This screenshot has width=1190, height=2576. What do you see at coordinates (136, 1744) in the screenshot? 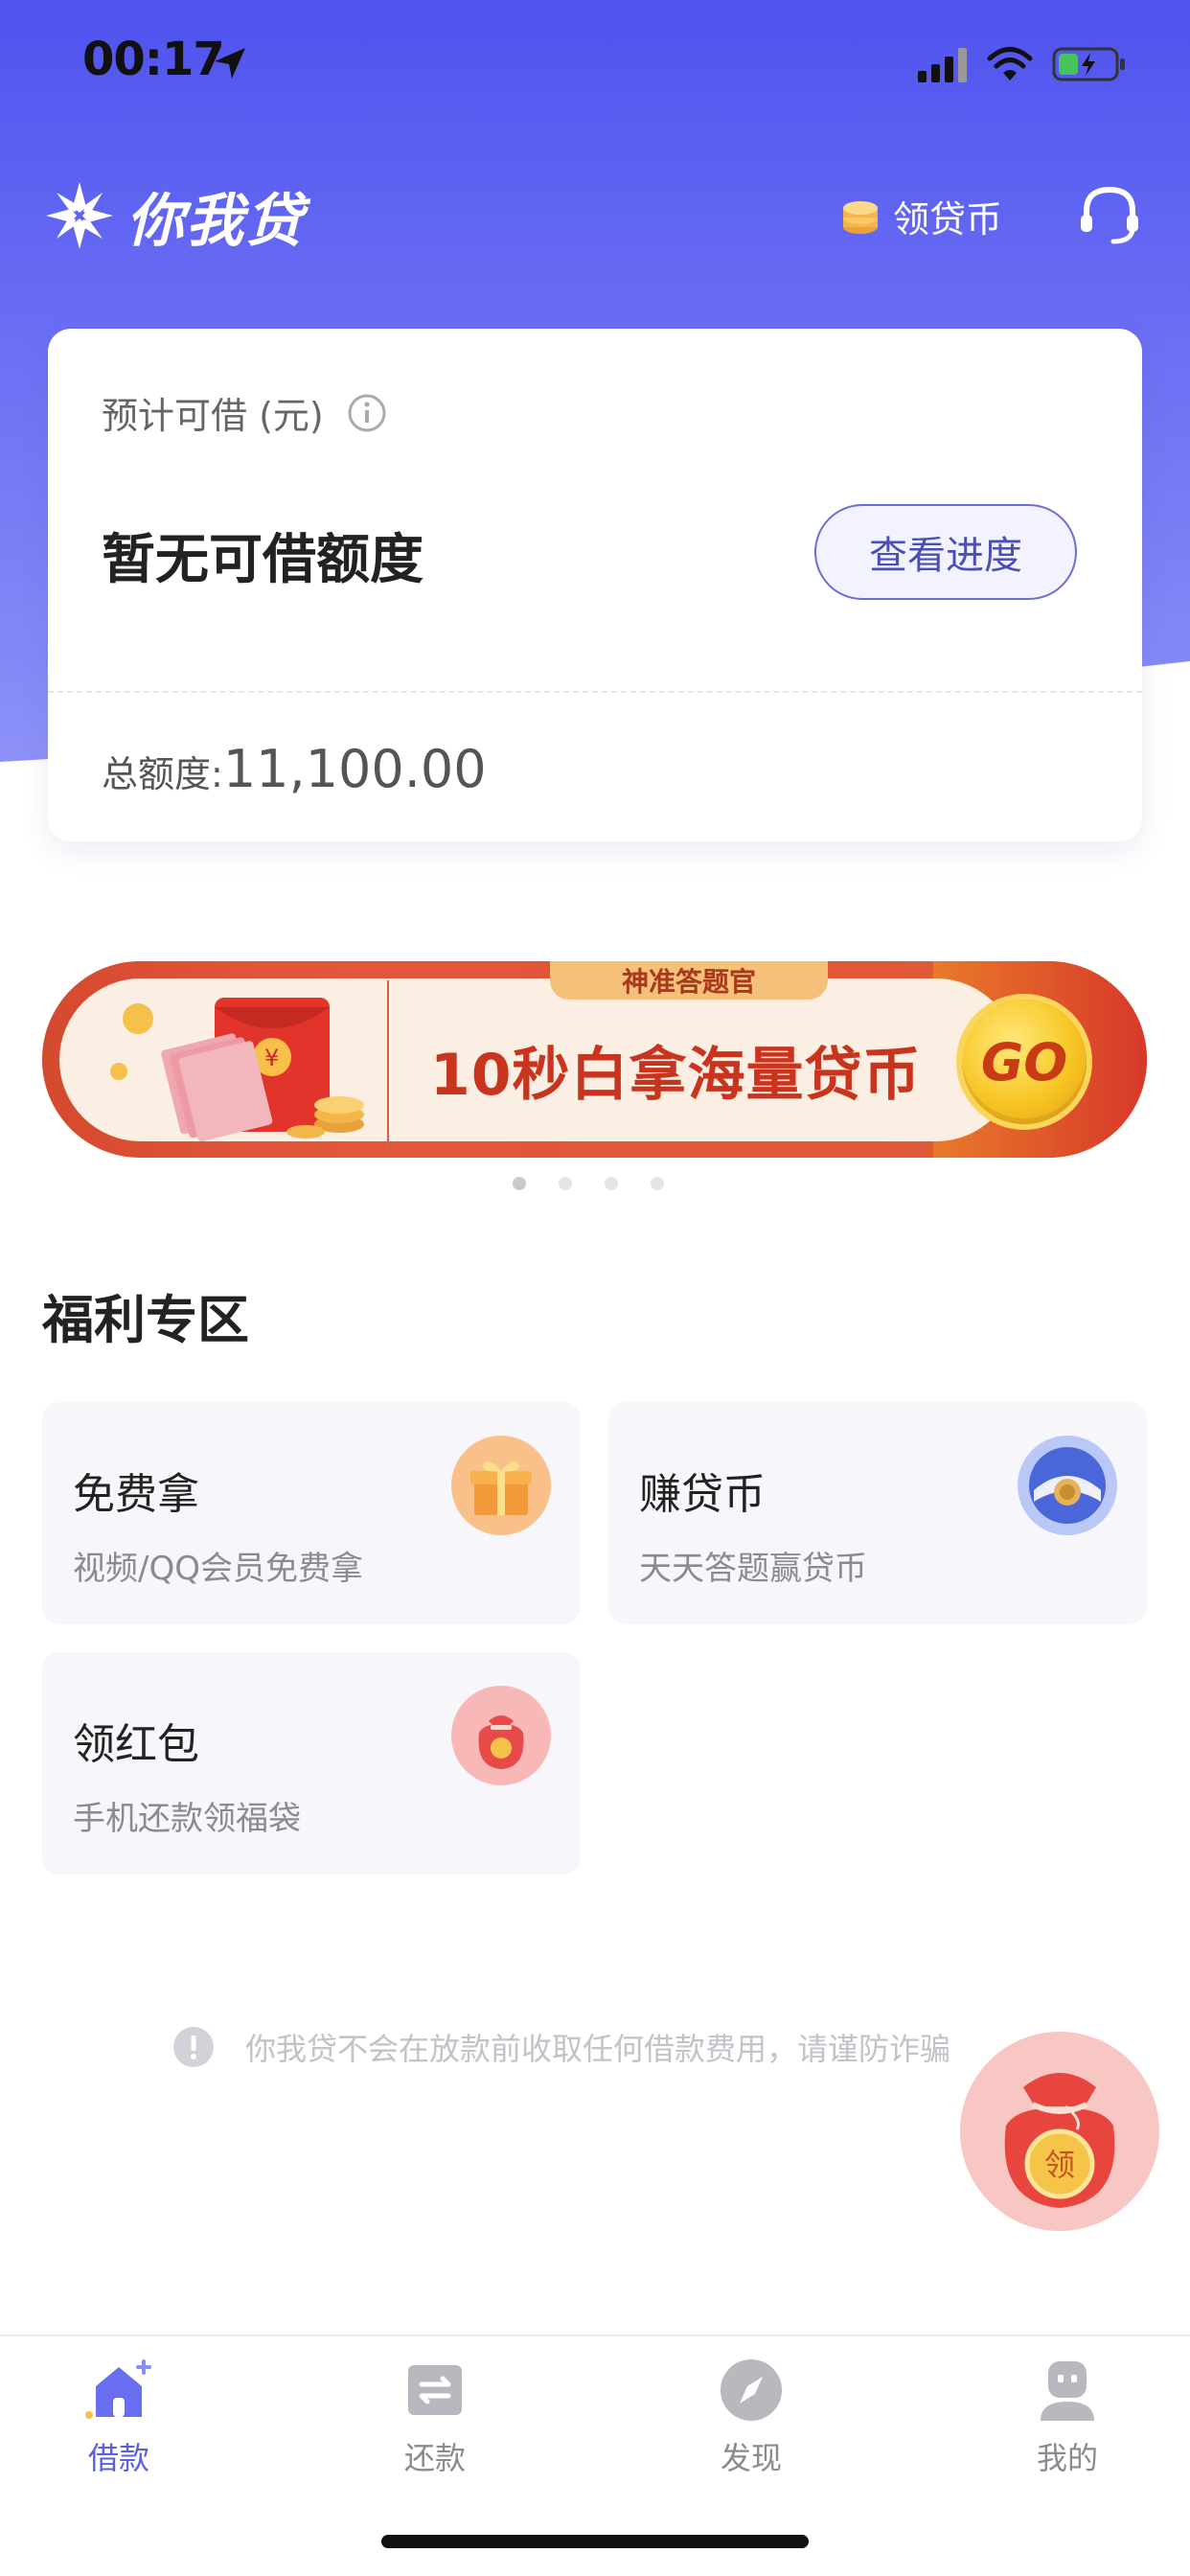
I see `welfare-card-title: 领红包` at bounding box center [136, 1744].